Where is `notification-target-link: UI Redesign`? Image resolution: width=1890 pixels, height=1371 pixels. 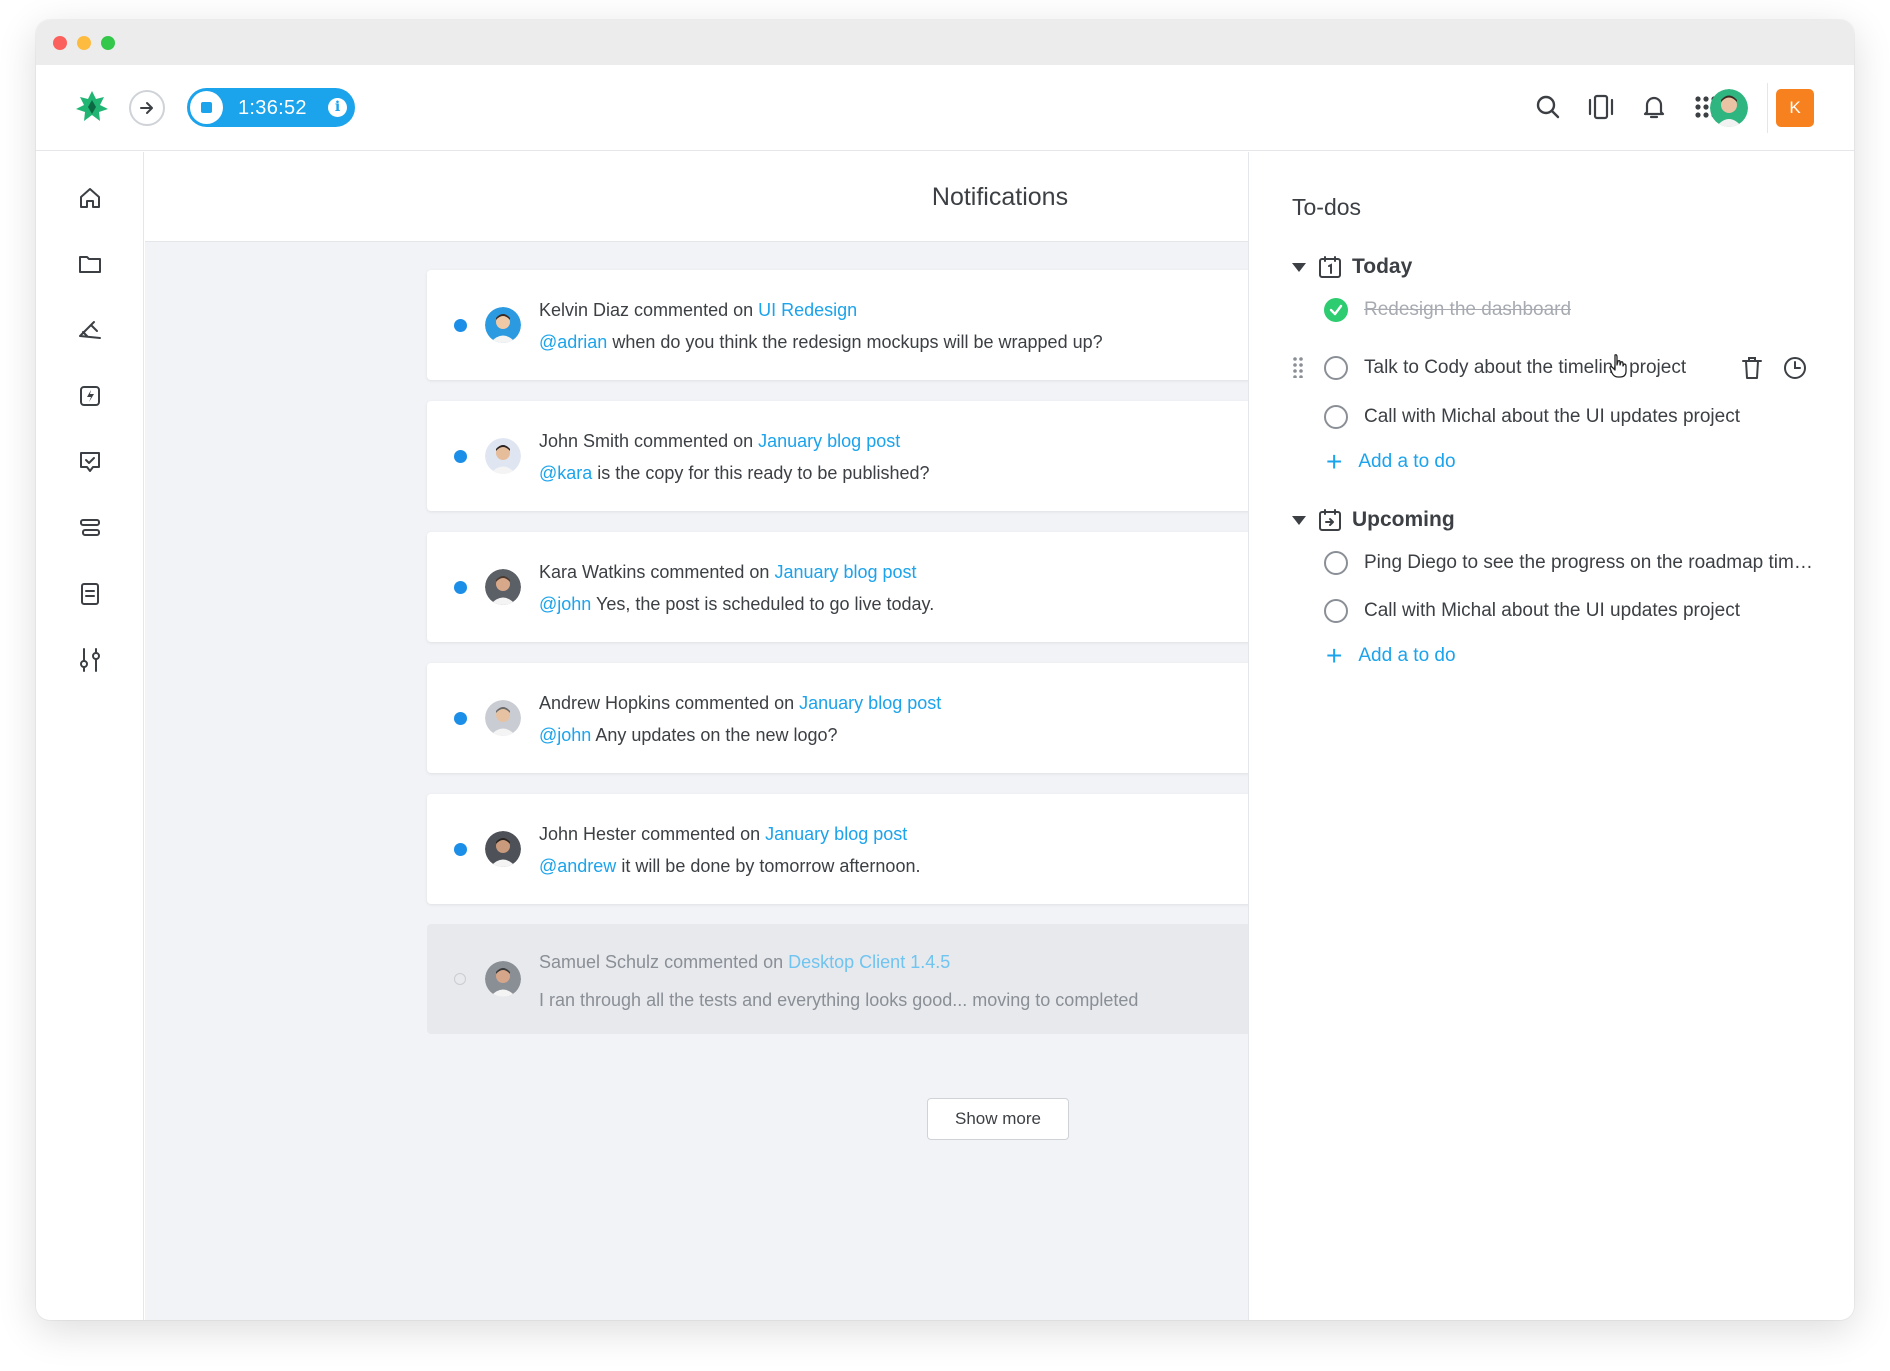 notification-target-link: UI Redesign is located at coordinates (807, 310).